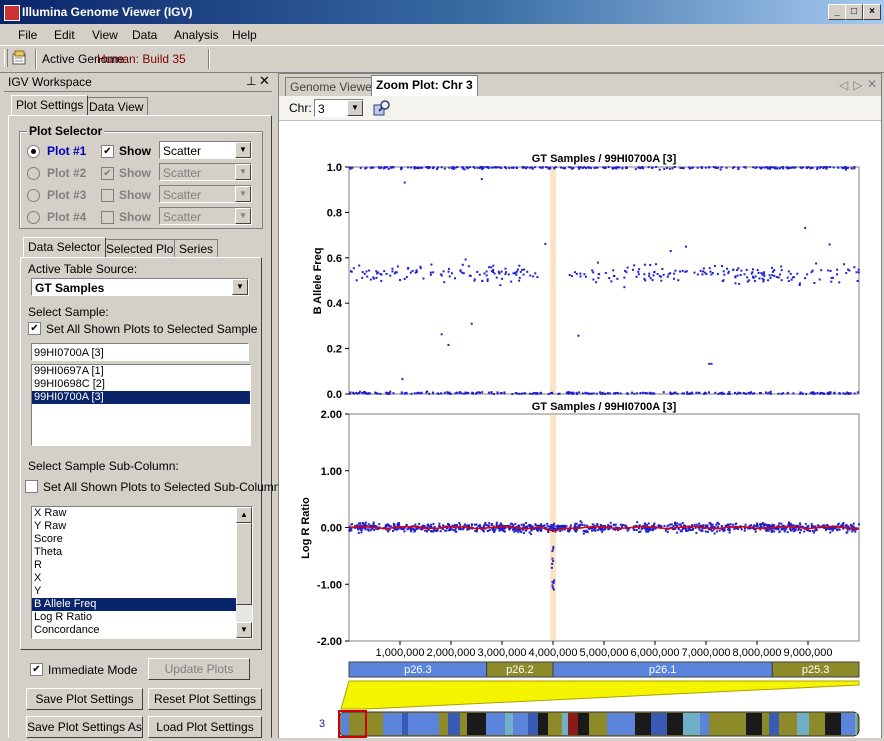 The height and width of the screenshot is (741, 884). What do you see at coordinates (33, 217) in the screenshot?
I see `plot4-radio` at bounding box center [33, 217].